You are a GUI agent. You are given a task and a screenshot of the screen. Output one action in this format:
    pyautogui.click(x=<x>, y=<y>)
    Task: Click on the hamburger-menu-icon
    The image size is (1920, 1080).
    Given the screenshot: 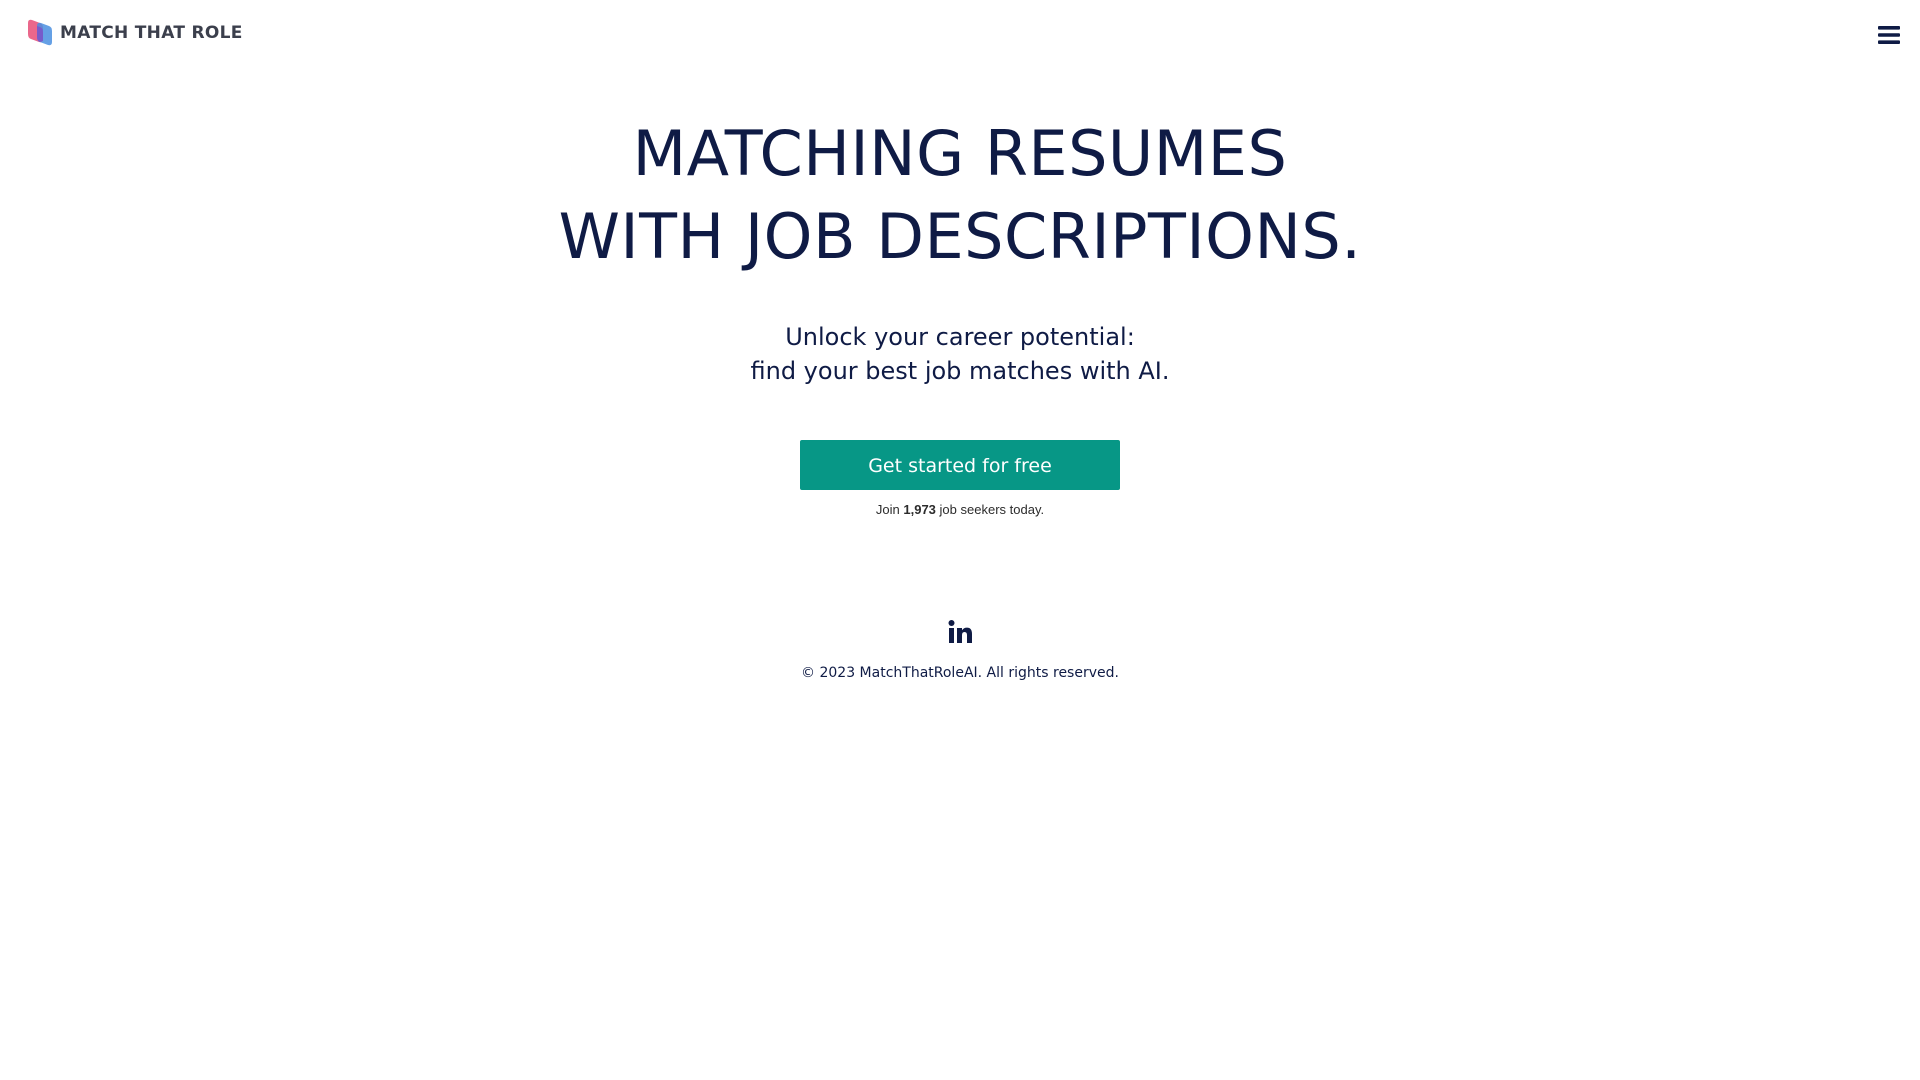 What is the action you would take?
    pyautogui.click(x=1889, y=34)
    